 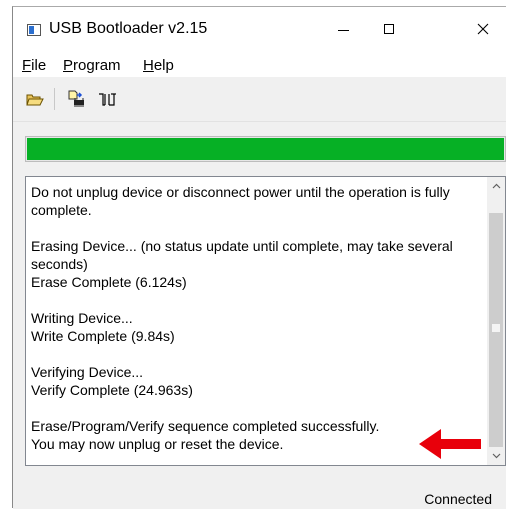 What do you see at coordinates (163, 65) in the screenshot?
I see `menu-help-label: elp` at bounding box center [163, 65].